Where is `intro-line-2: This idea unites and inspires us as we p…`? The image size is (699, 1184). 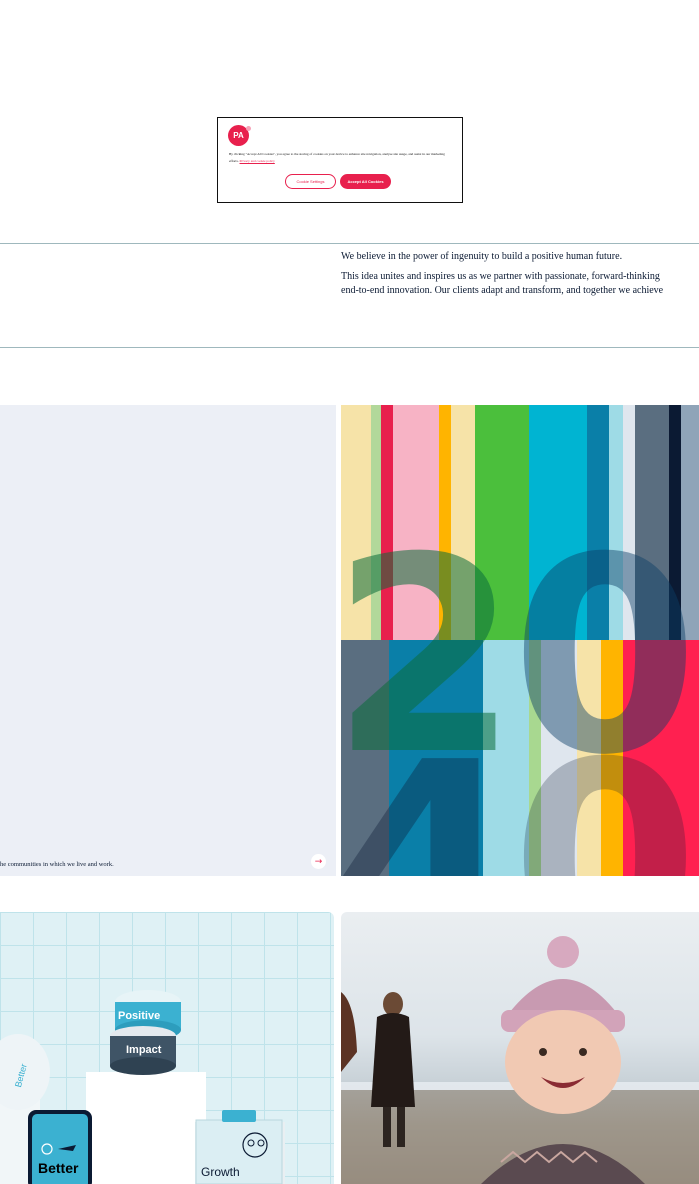
intro-line-2: This idea unites and inspires us as we p… is located at coordinates (500, 276).